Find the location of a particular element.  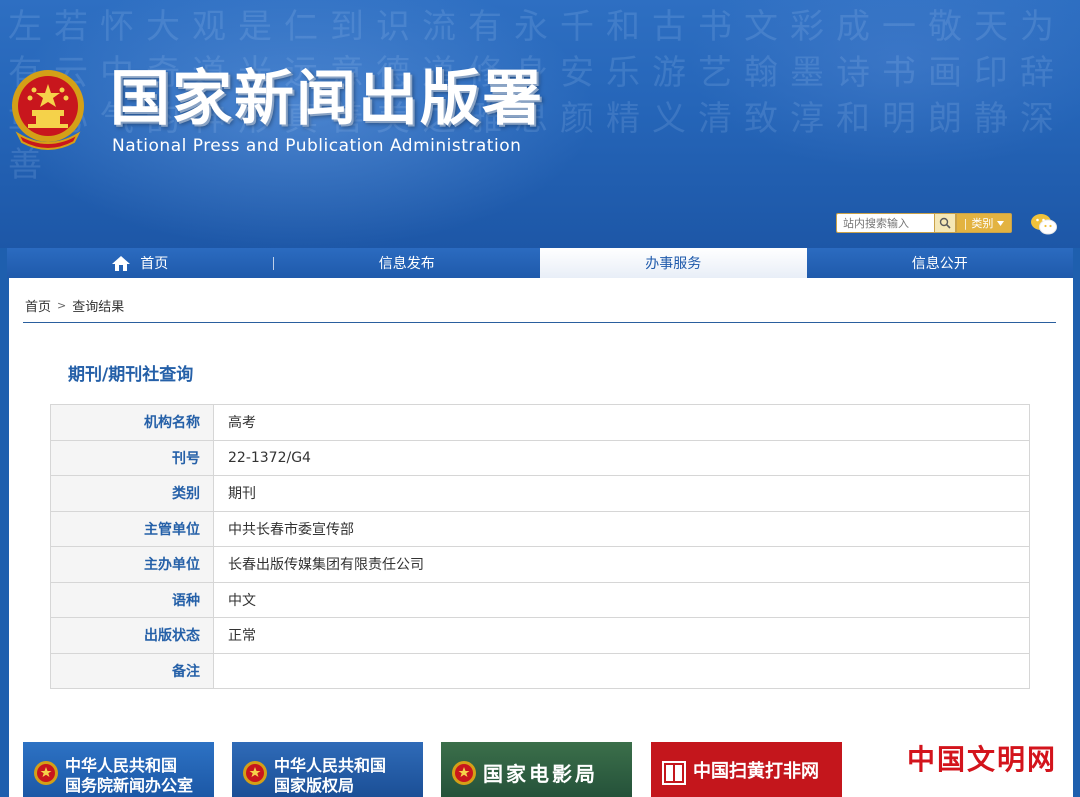

wechat-icon is located at coordinates (1044, 224).